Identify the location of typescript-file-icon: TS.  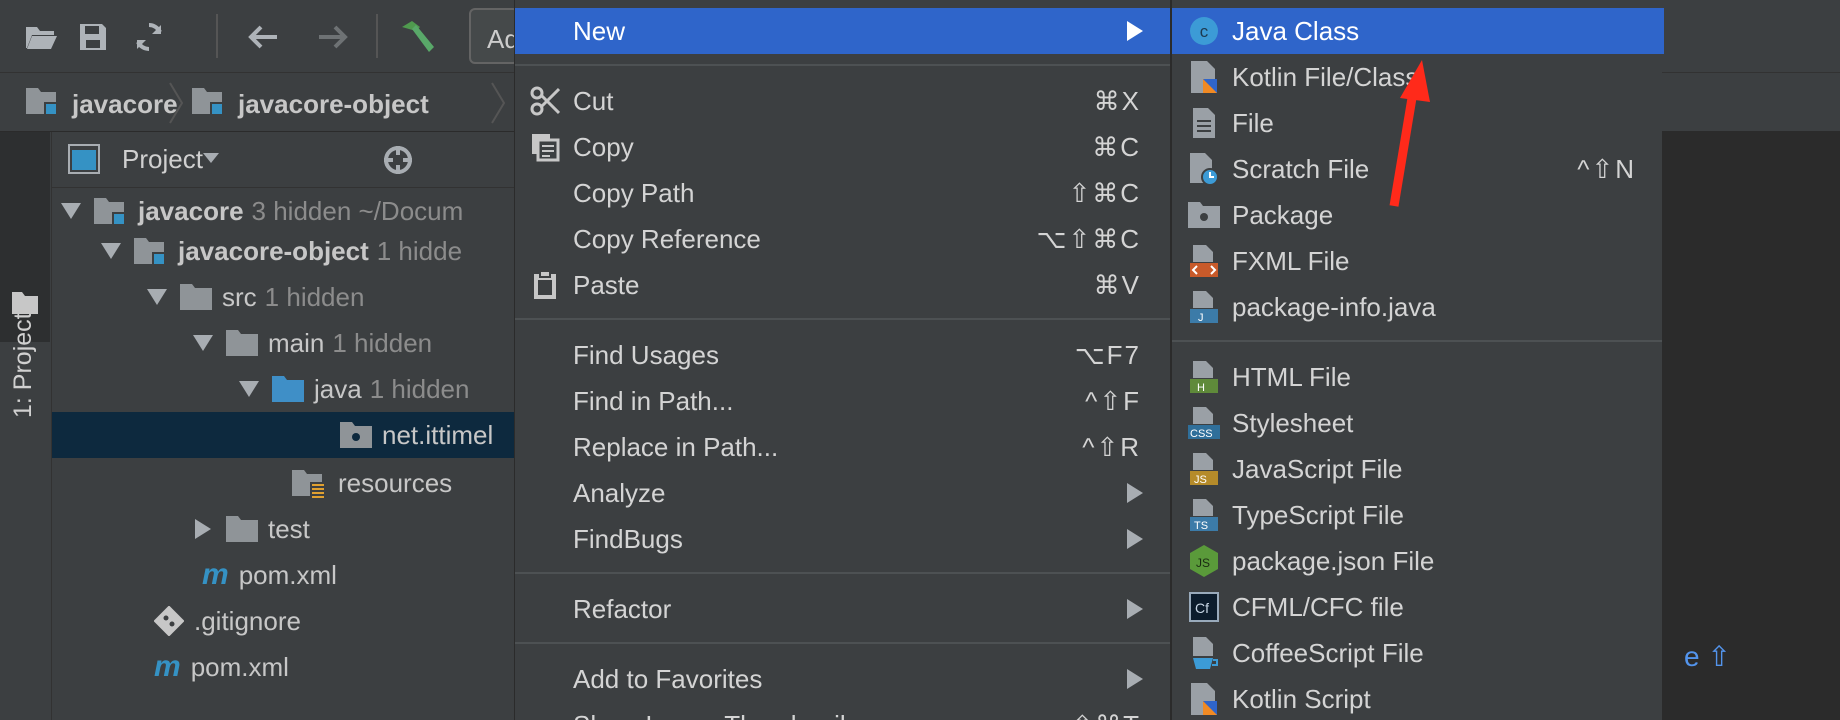
(1204, 515).